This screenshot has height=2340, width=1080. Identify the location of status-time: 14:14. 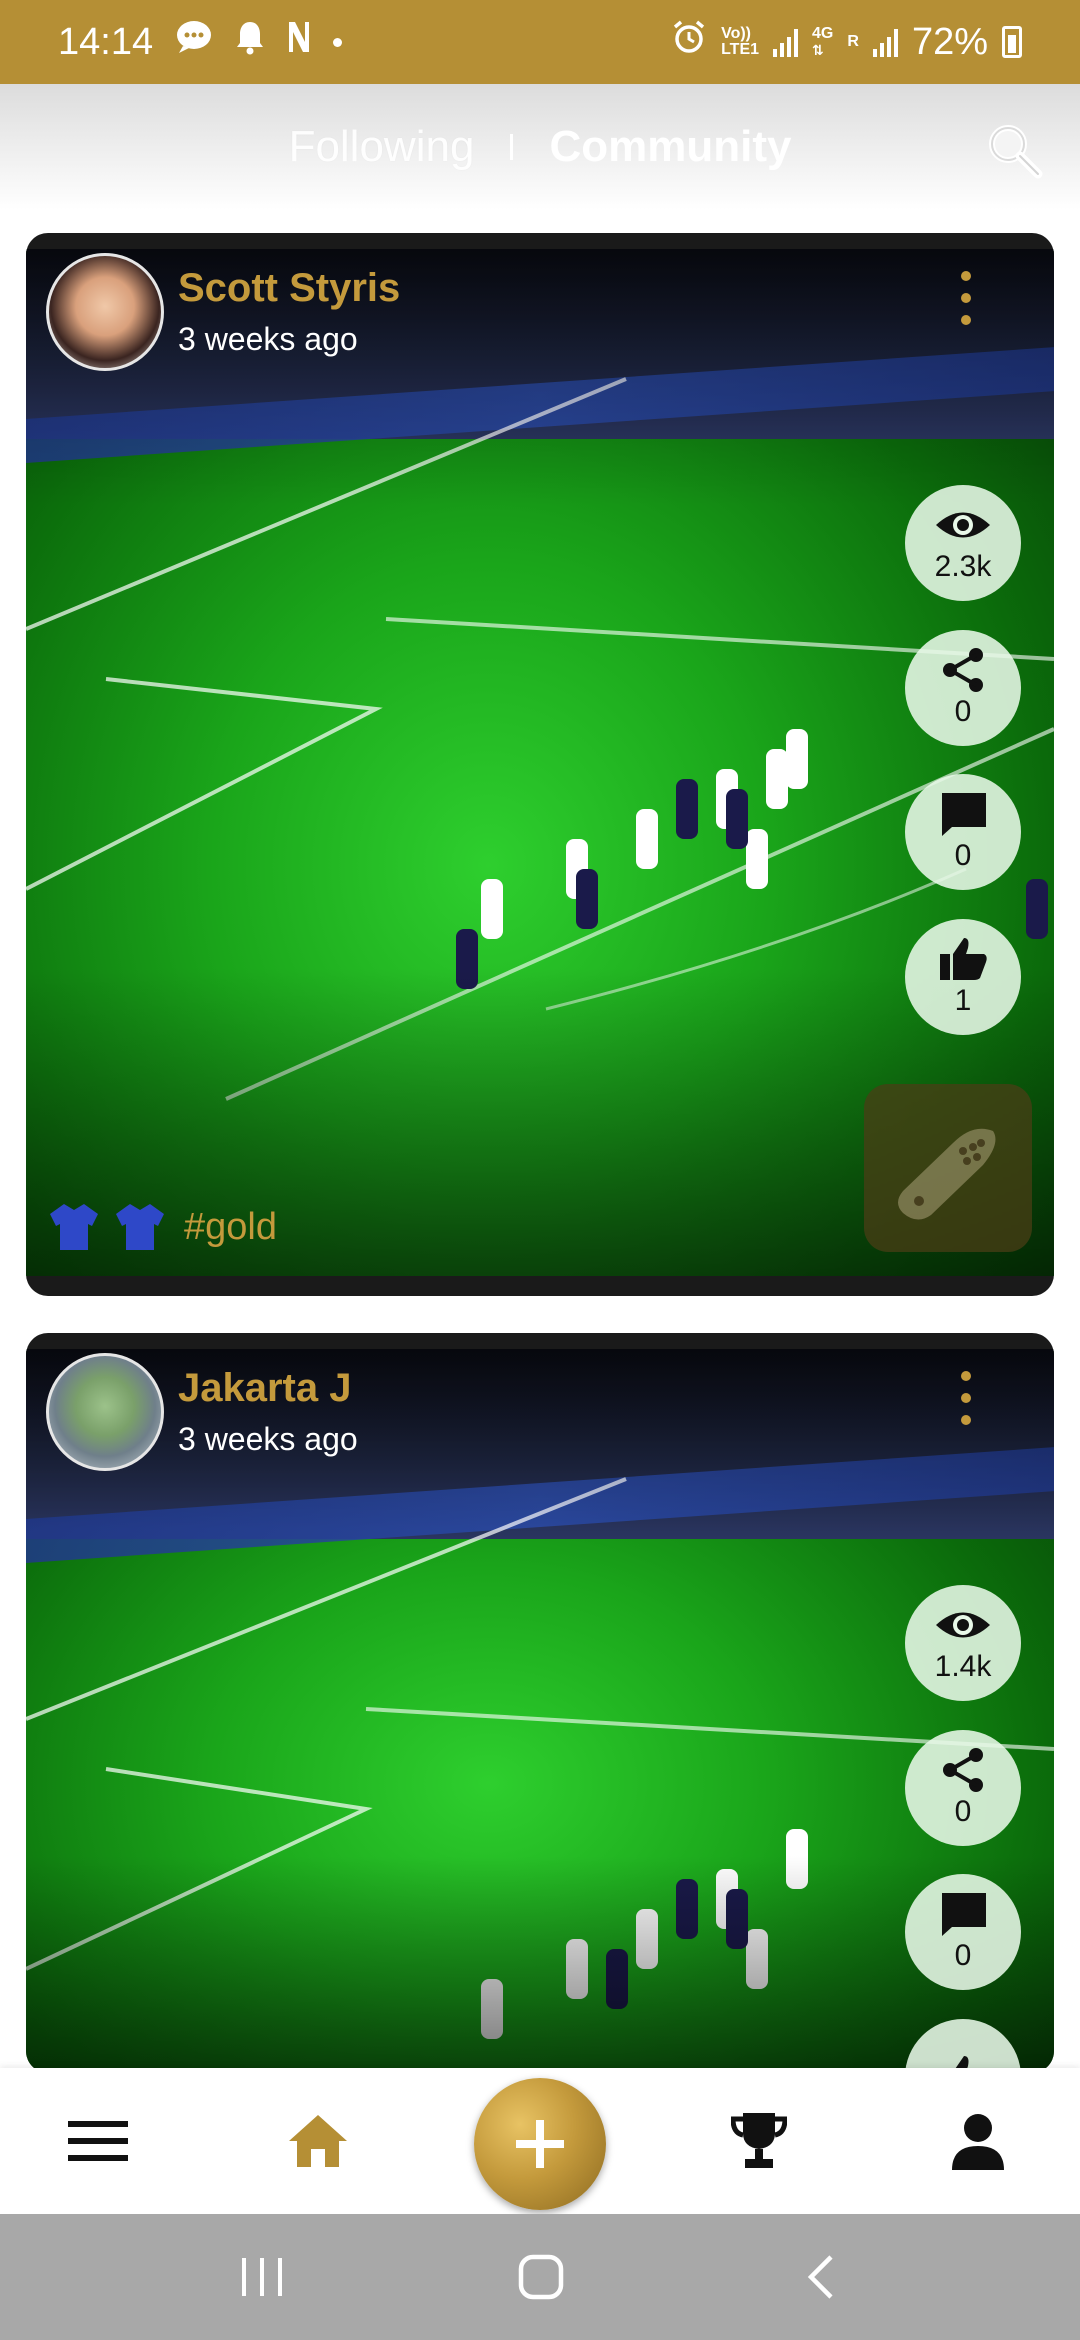
(106, 41).